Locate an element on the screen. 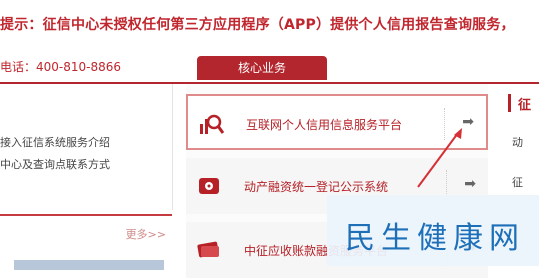 The image size is (539, 278). annotation-arrow is located at coordinates (439, 158).